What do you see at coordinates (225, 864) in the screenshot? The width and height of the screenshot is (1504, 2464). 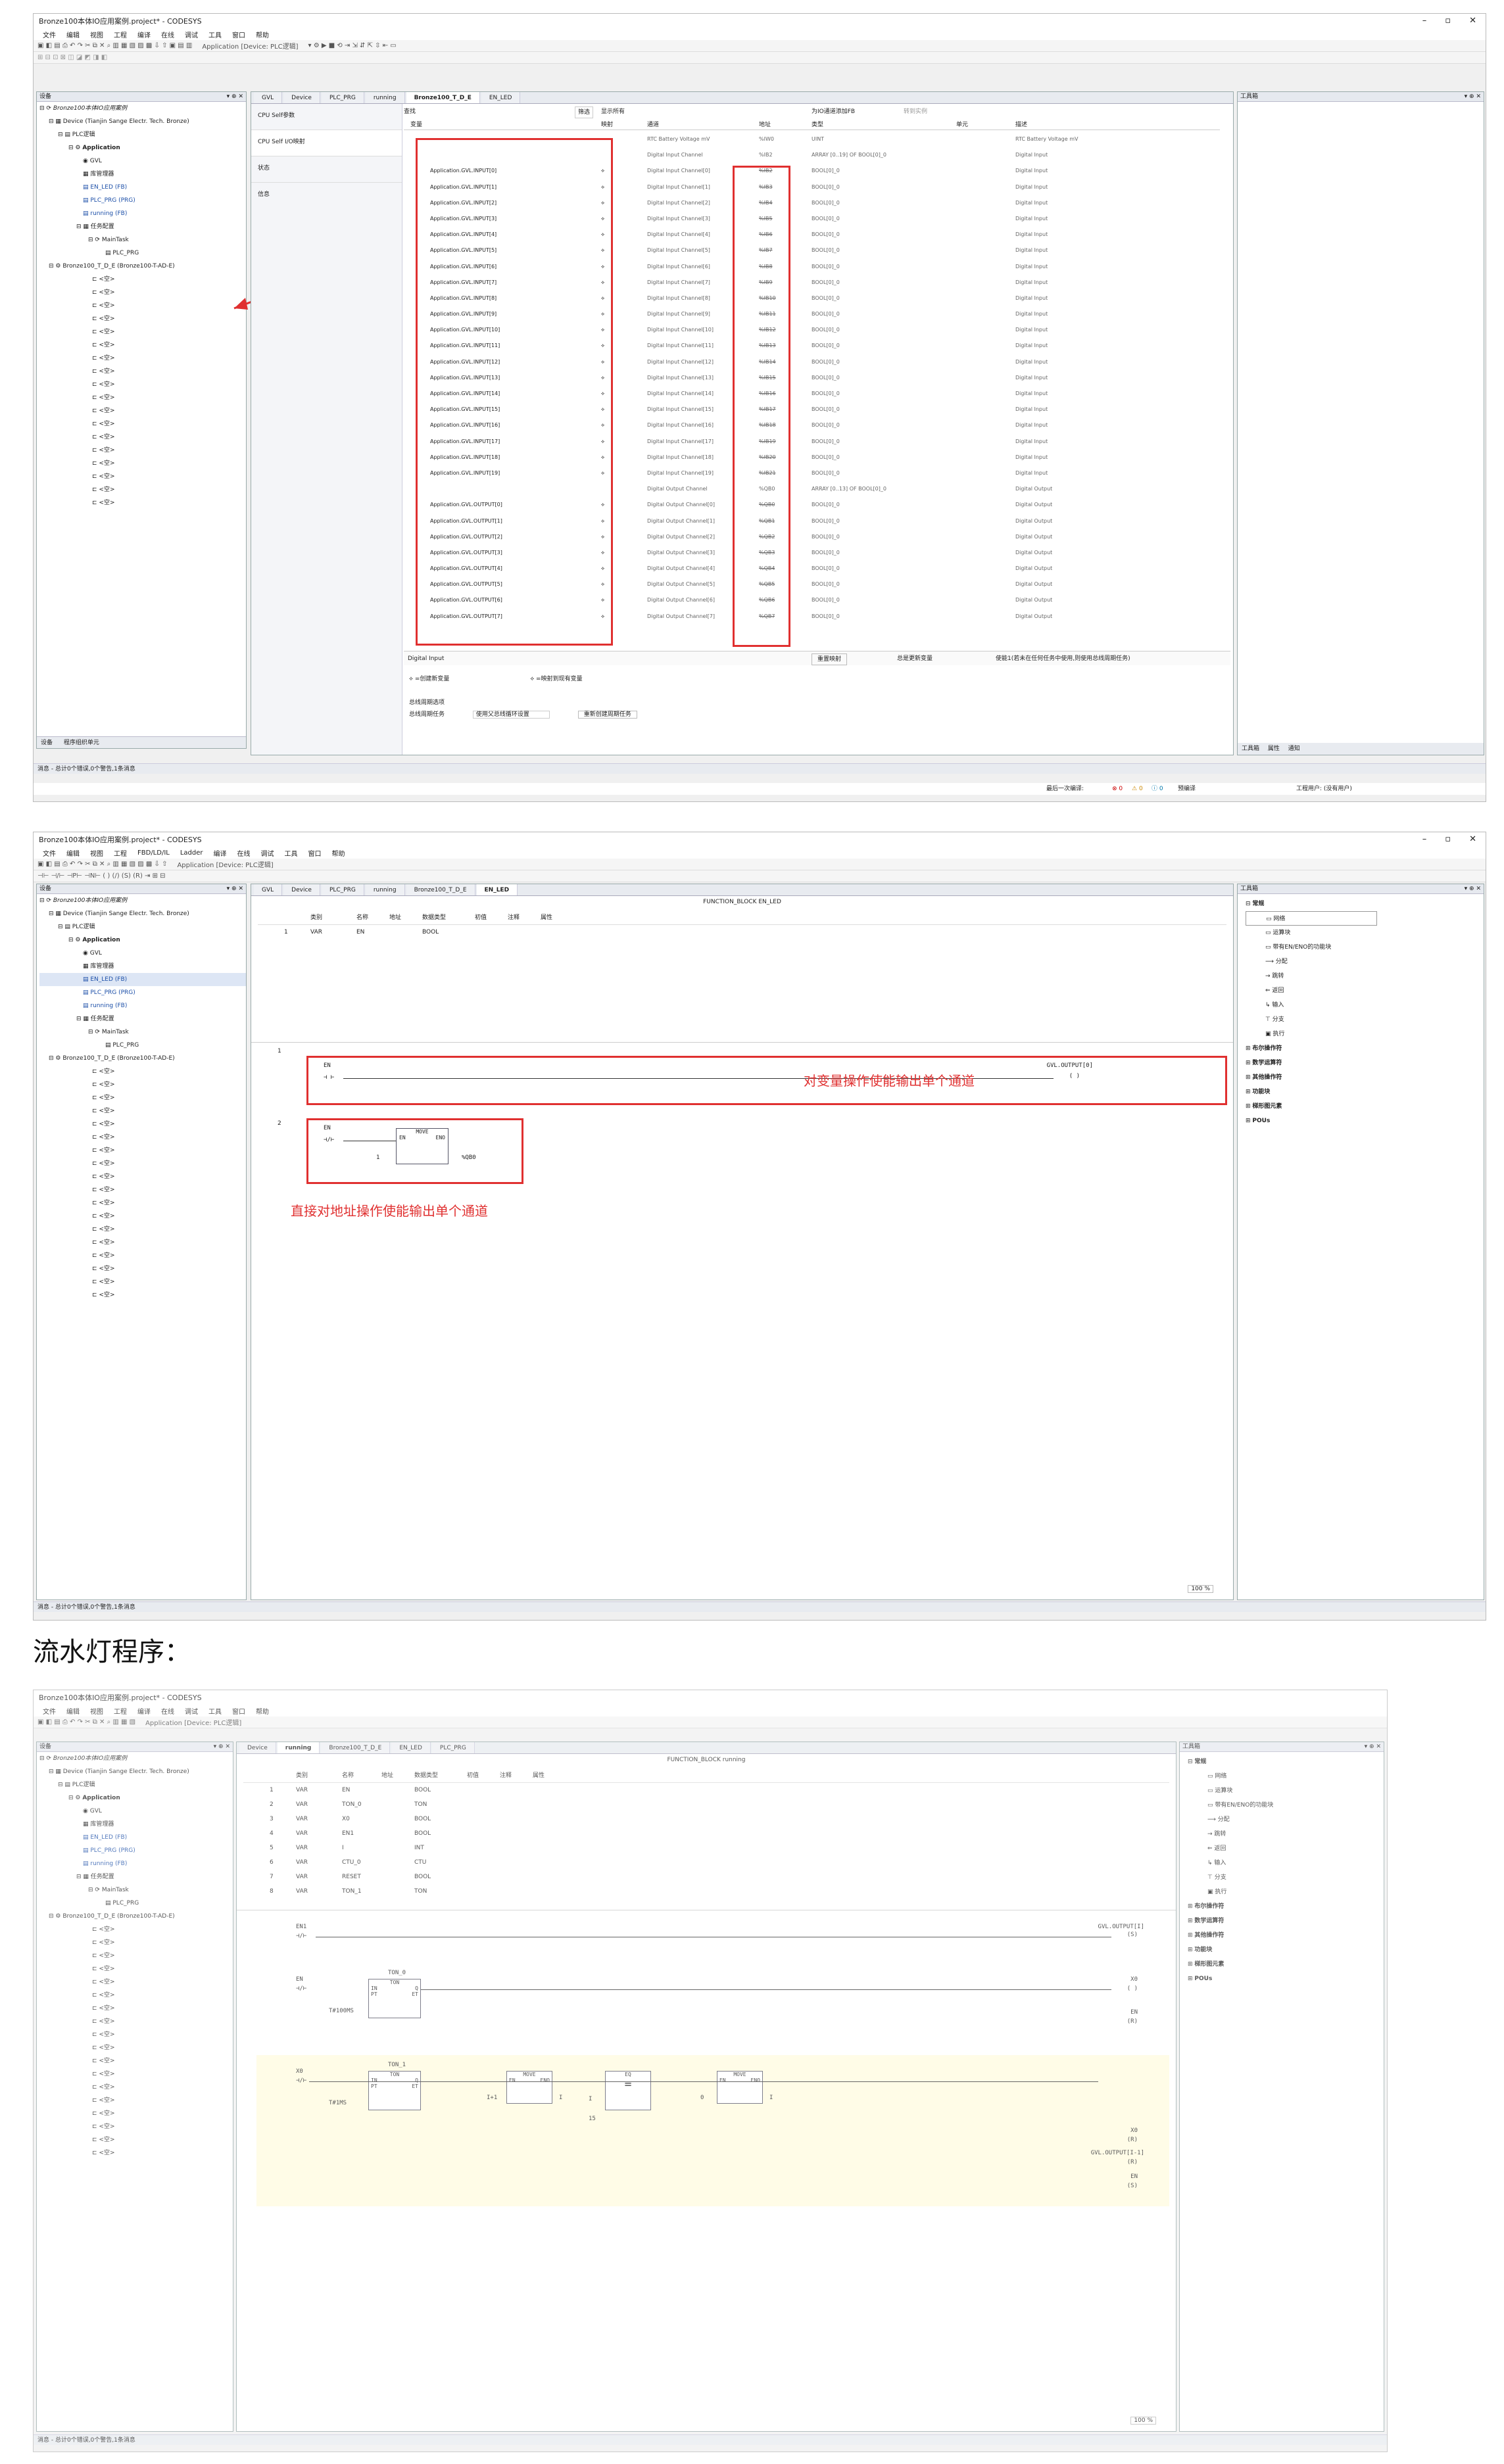 I see `active-application-2: Application [Device: PLC逻辑]` at bounding box center [225, 864].